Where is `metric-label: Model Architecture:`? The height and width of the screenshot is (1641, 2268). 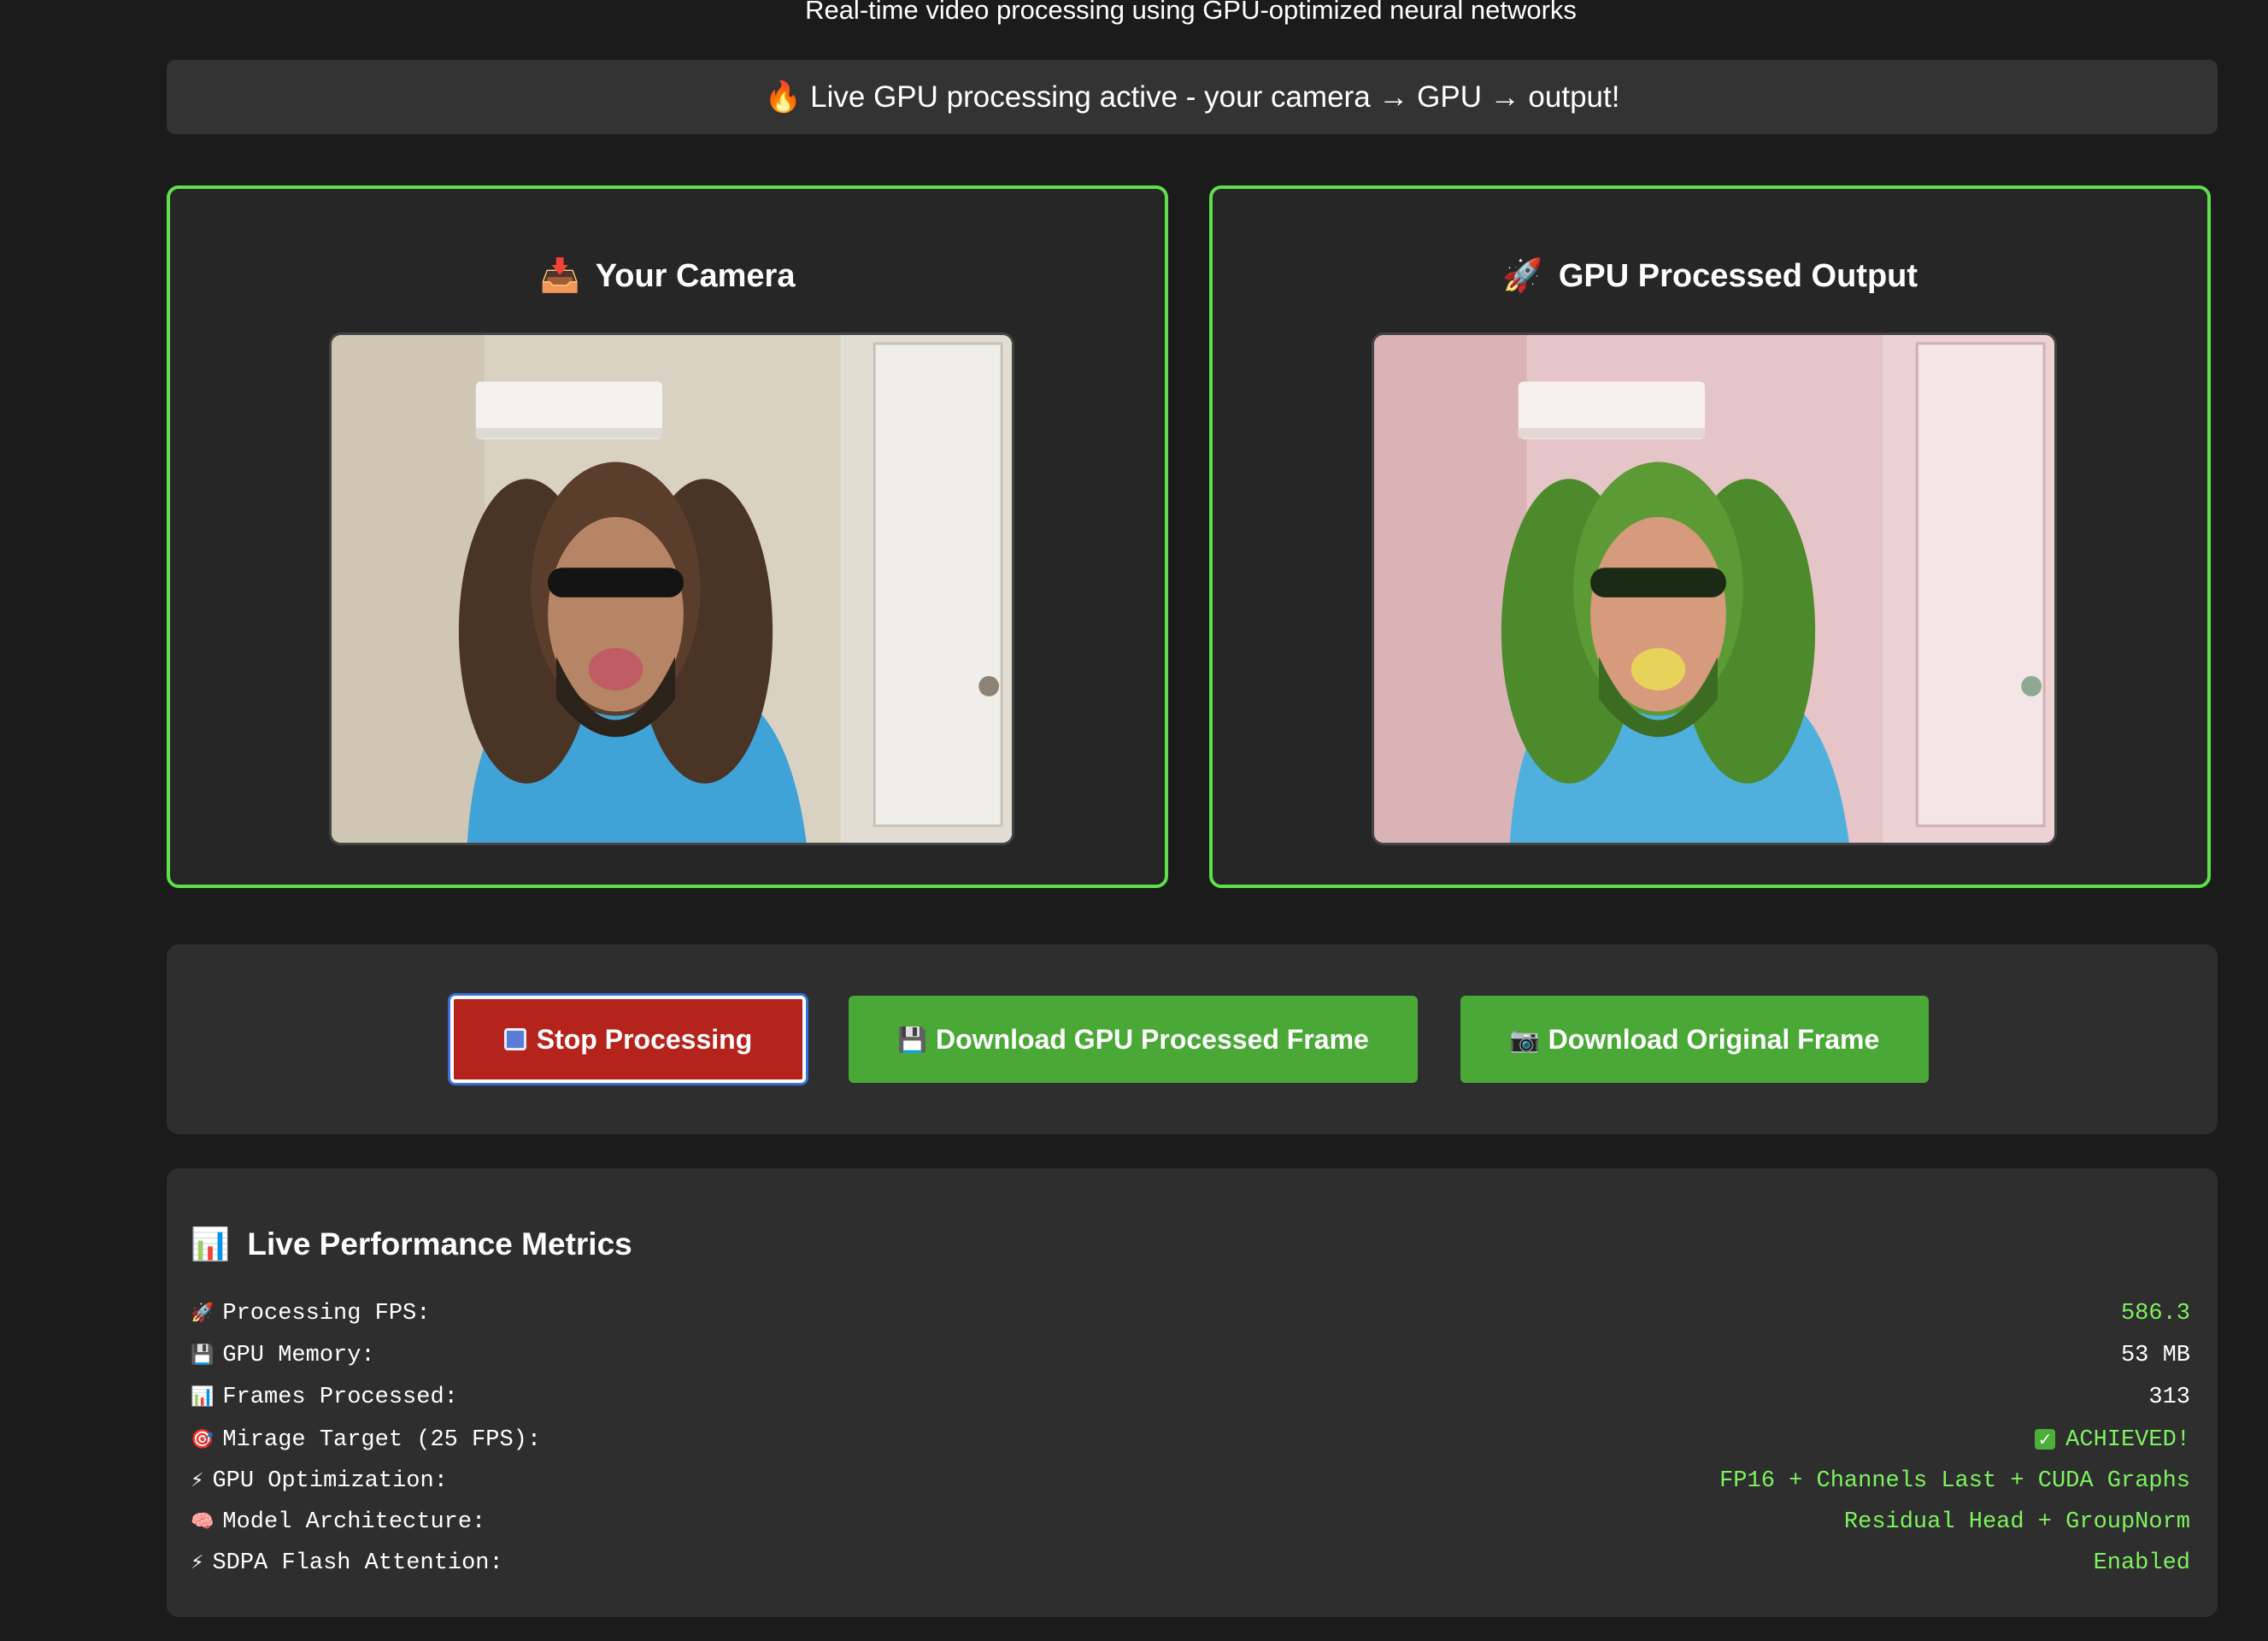 metric-label: Model Architecture: is located at coordinates (354, 1522).